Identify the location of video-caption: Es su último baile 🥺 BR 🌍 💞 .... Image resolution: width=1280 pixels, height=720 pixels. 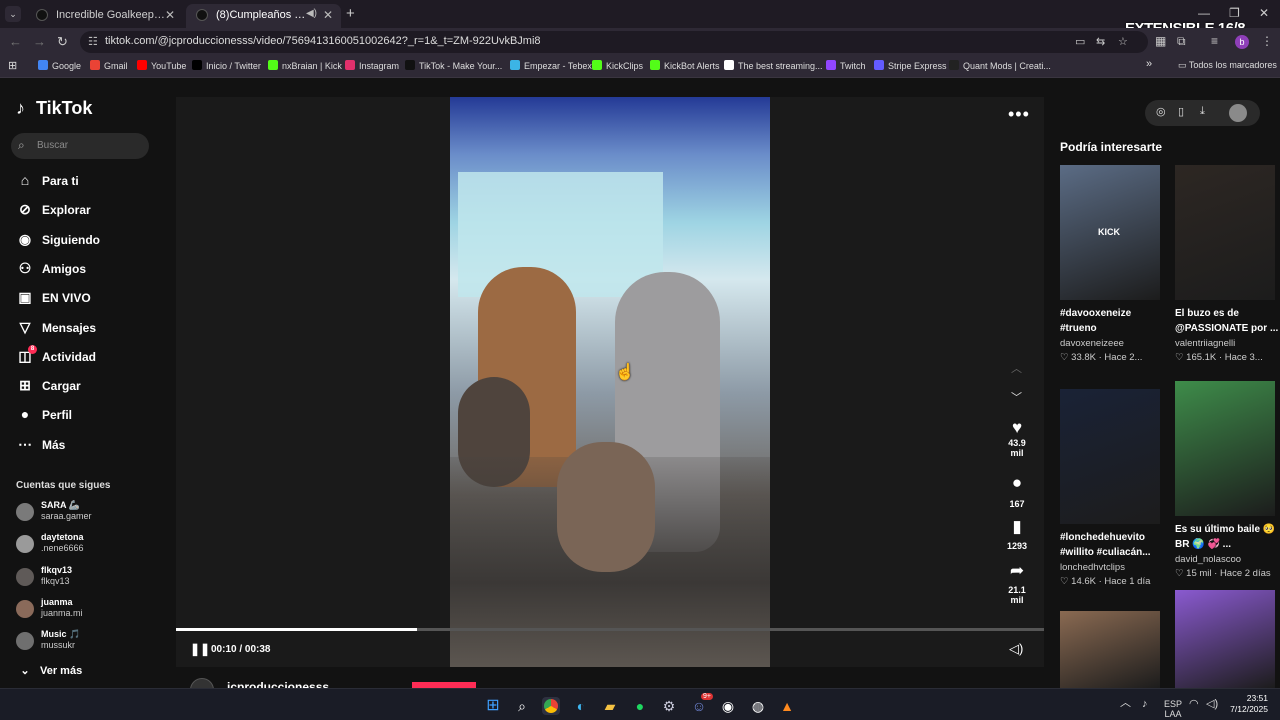
(1227, 537).